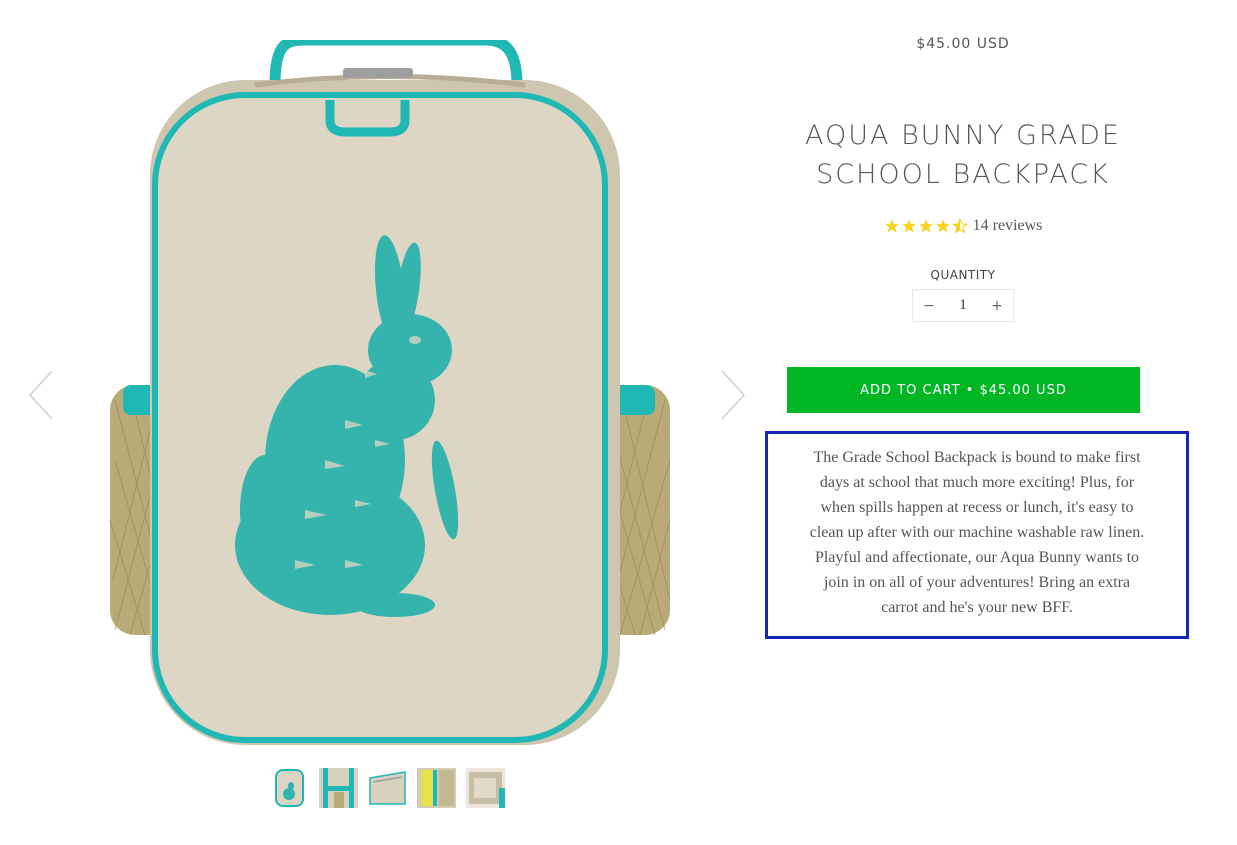 The image size is (1237, 845). Describe the element at coordinates (1008, 226) in the screenshot. I see `reviews-link: 14 reviews` at that location.